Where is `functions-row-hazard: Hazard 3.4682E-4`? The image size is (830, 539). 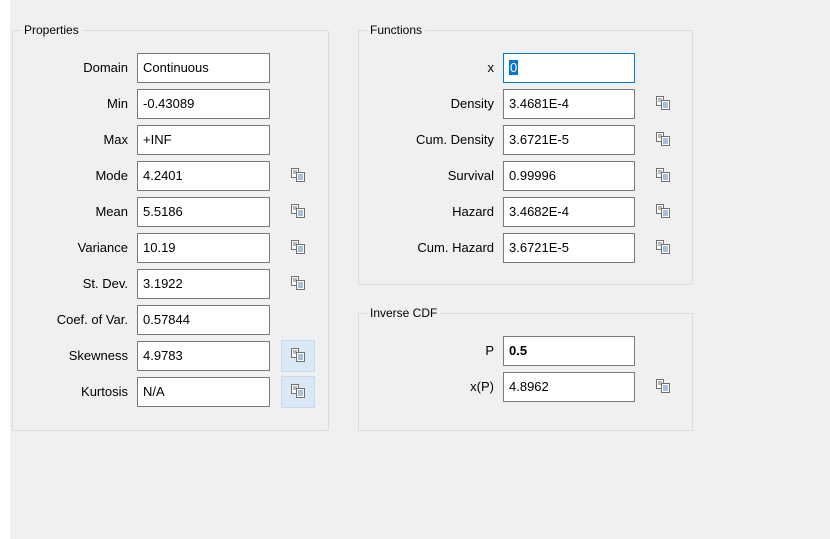
functions-row-hazard: Hazard 3.4682E-4 is located at coordinates (415, 212).